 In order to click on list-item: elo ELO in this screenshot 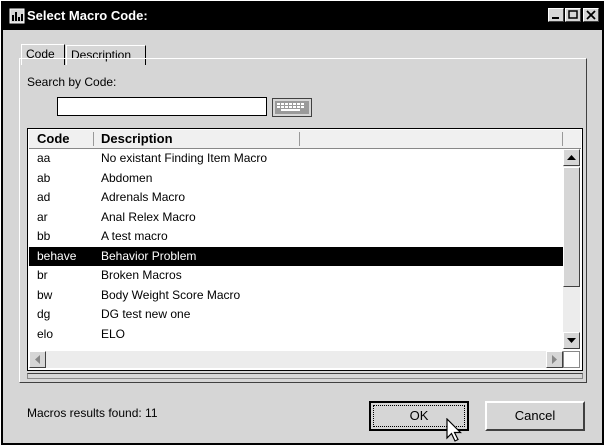, I will do `click(296, 335)`.